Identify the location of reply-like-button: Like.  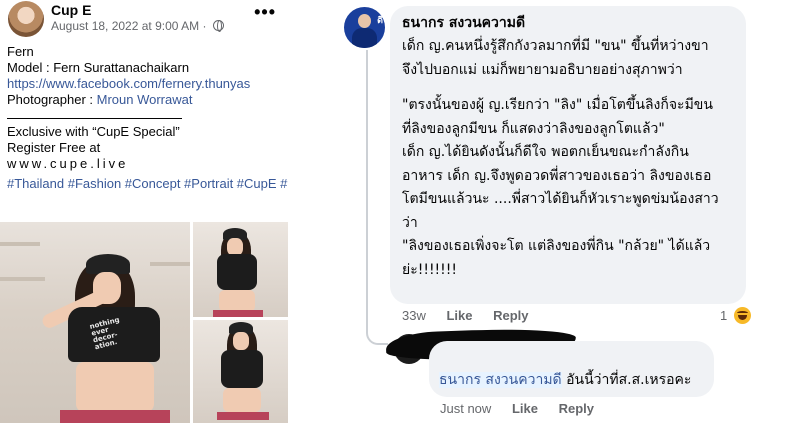
(525, 408).